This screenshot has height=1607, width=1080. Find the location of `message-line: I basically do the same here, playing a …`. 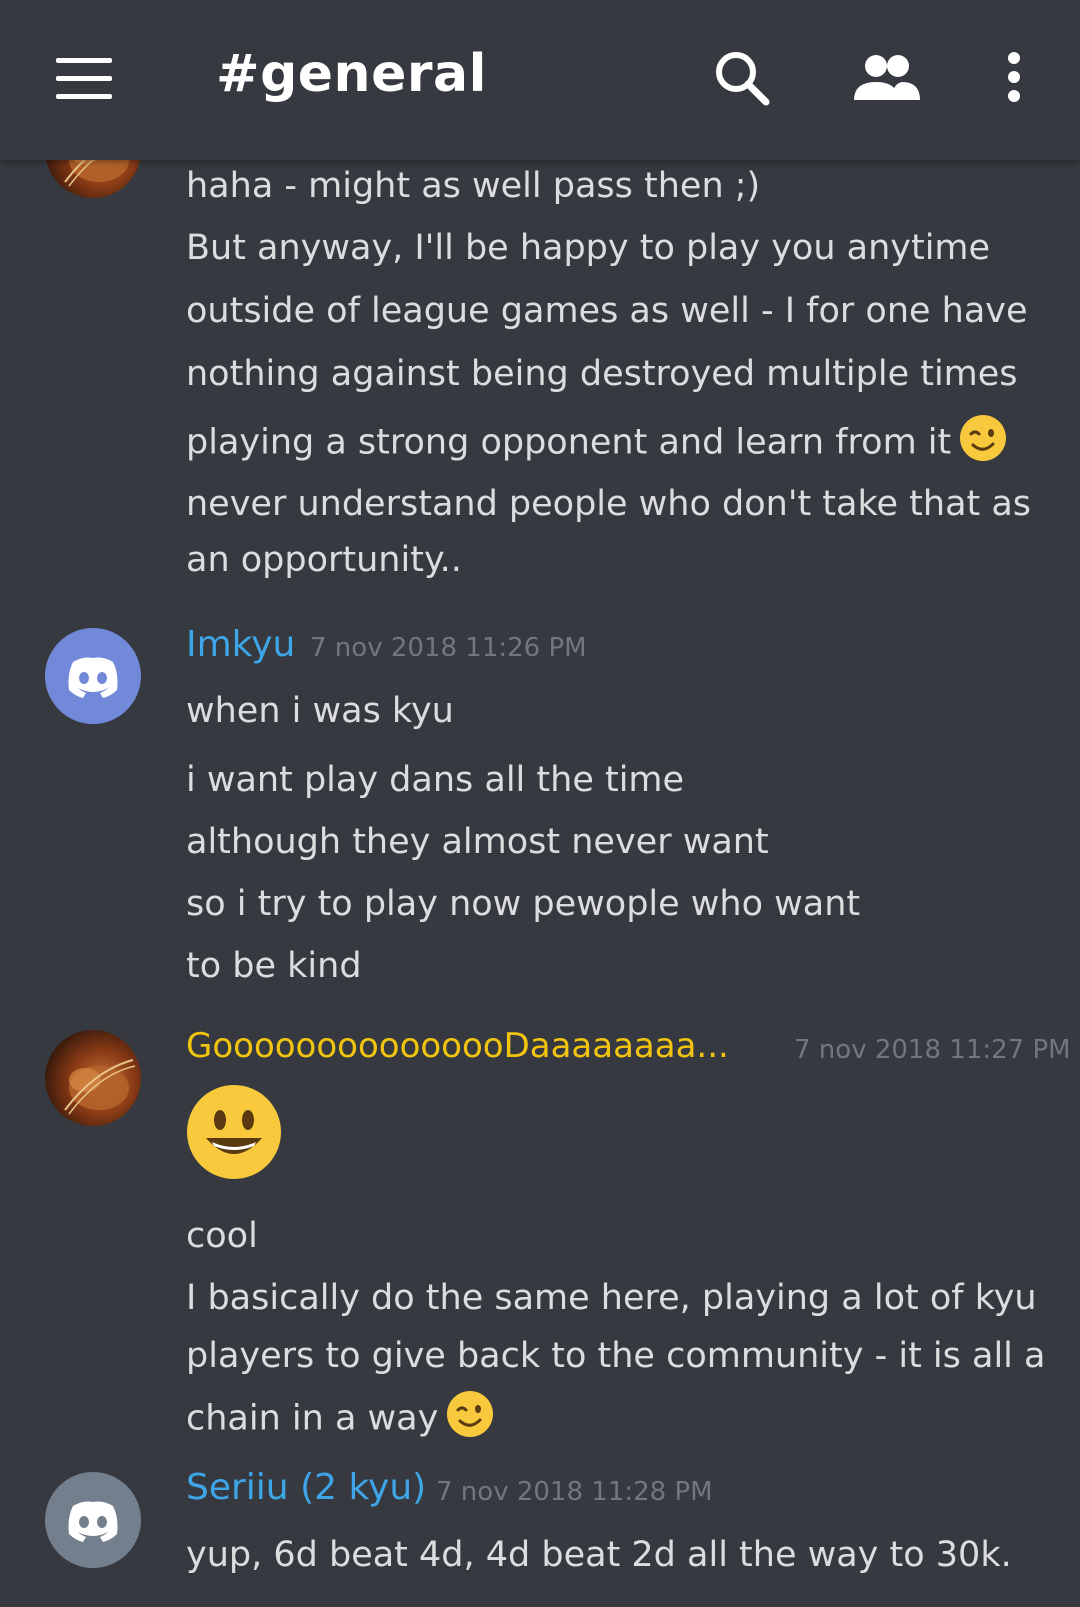

message-line: I basically do the same here, playing a … is located at coordinates (611, 1298).